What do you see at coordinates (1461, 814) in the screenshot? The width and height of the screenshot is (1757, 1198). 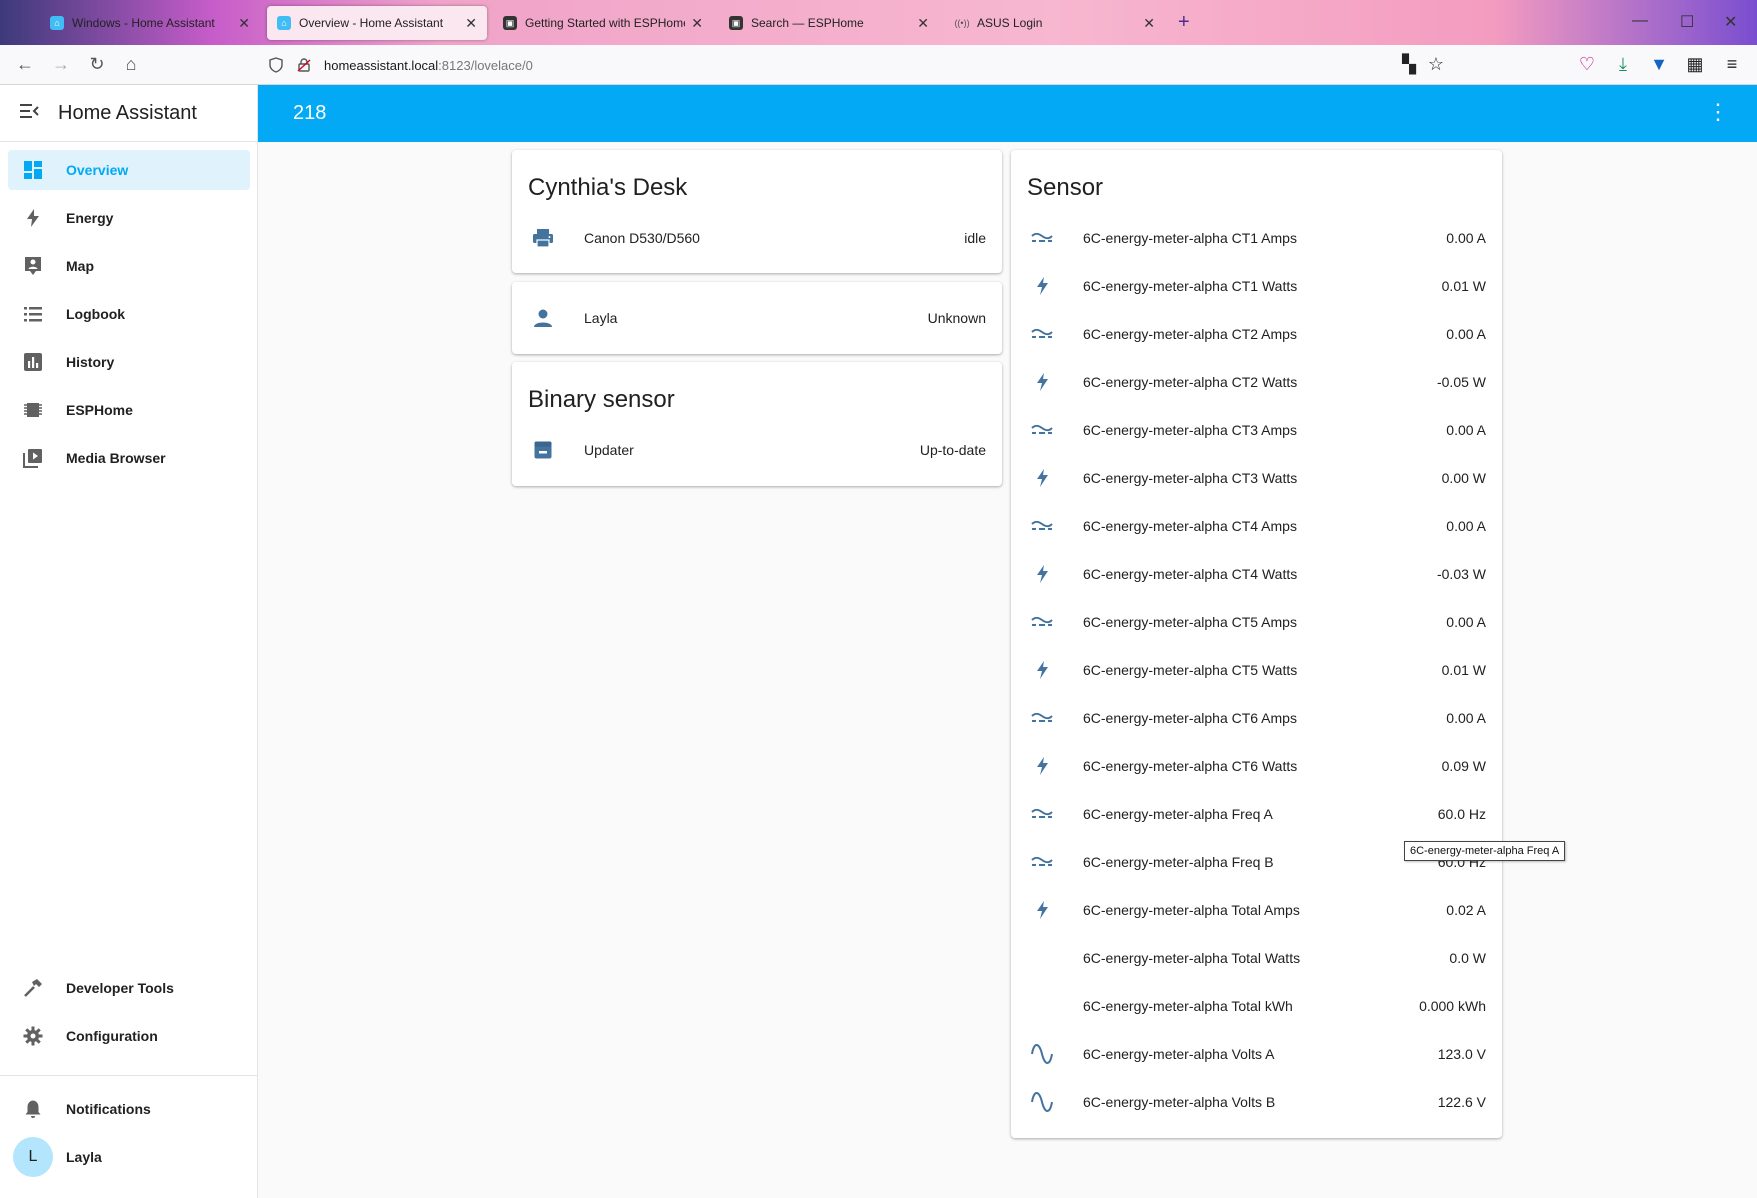 I see `sensor-state: 60.0 Hz` at bounding box center [1461, 814].